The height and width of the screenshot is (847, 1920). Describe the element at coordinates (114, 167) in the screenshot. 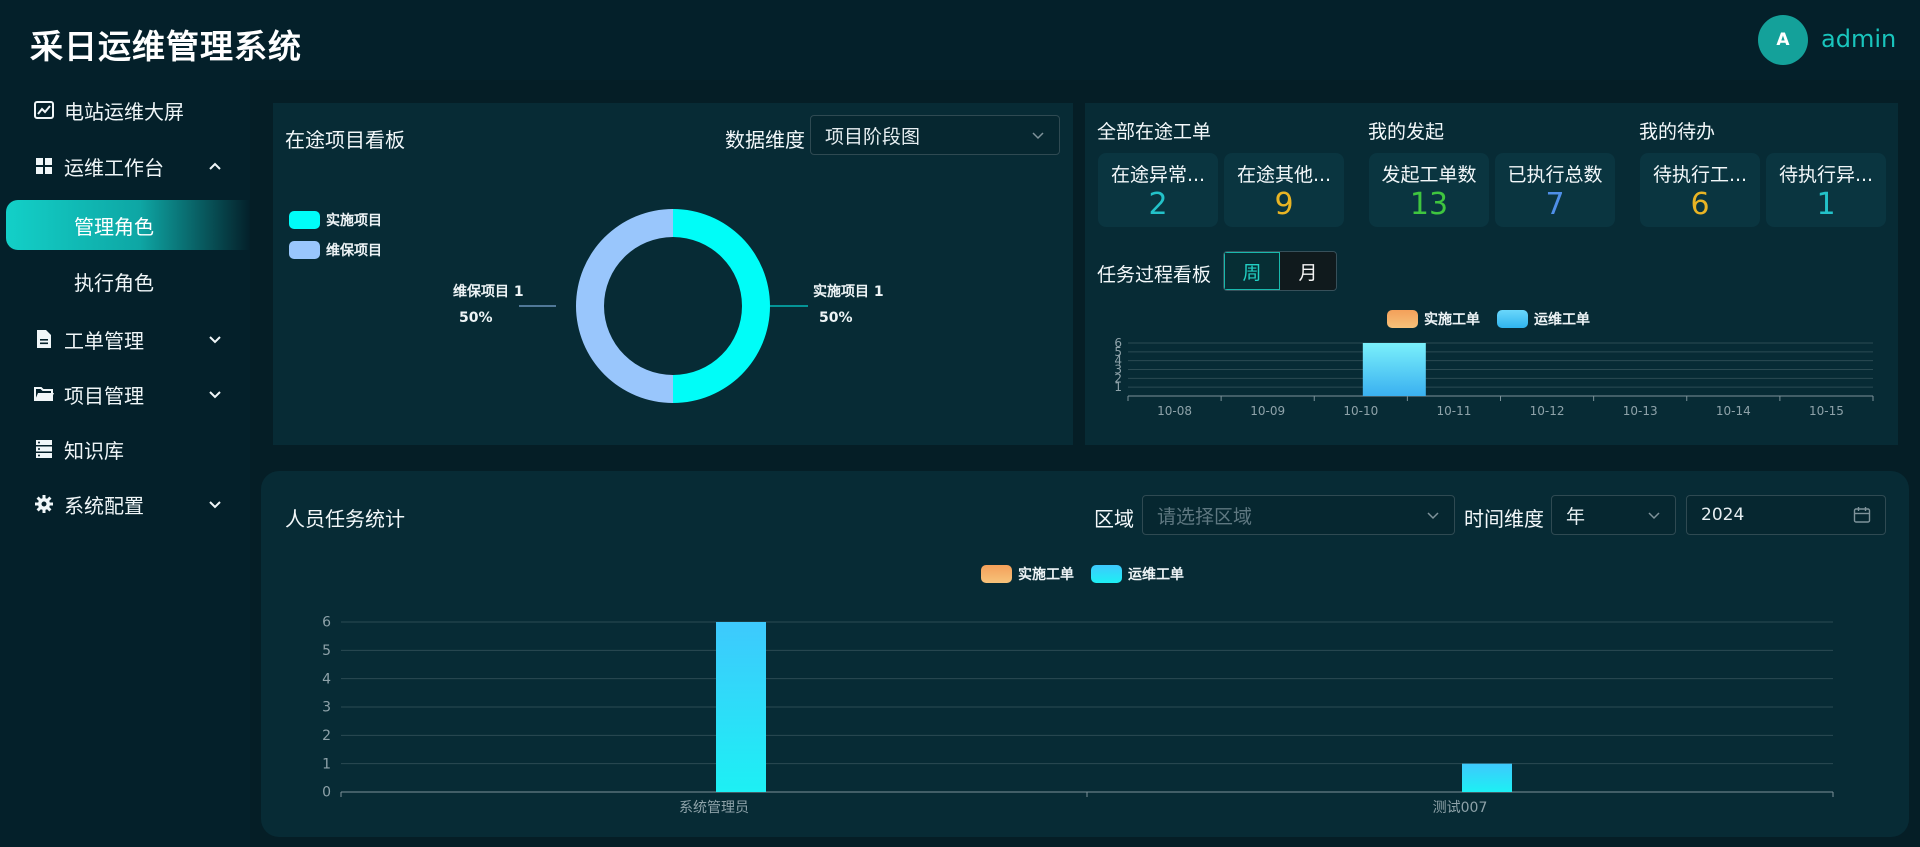

I see `sidebar-item-label: 运维工作台` at that location.